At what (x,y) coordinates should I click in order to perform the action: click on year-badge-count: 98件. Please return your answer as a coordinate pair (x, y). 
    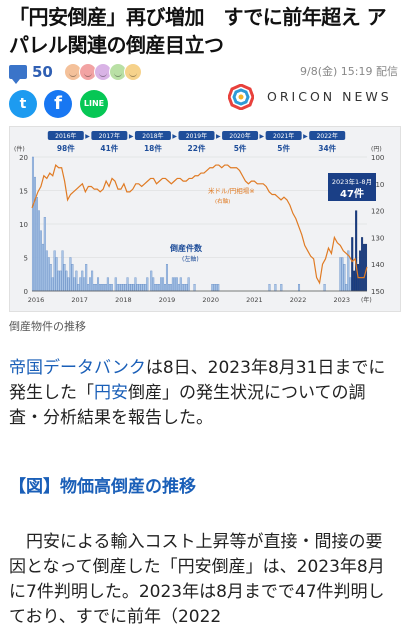
    Looking at the image, I should click on (66, 148).